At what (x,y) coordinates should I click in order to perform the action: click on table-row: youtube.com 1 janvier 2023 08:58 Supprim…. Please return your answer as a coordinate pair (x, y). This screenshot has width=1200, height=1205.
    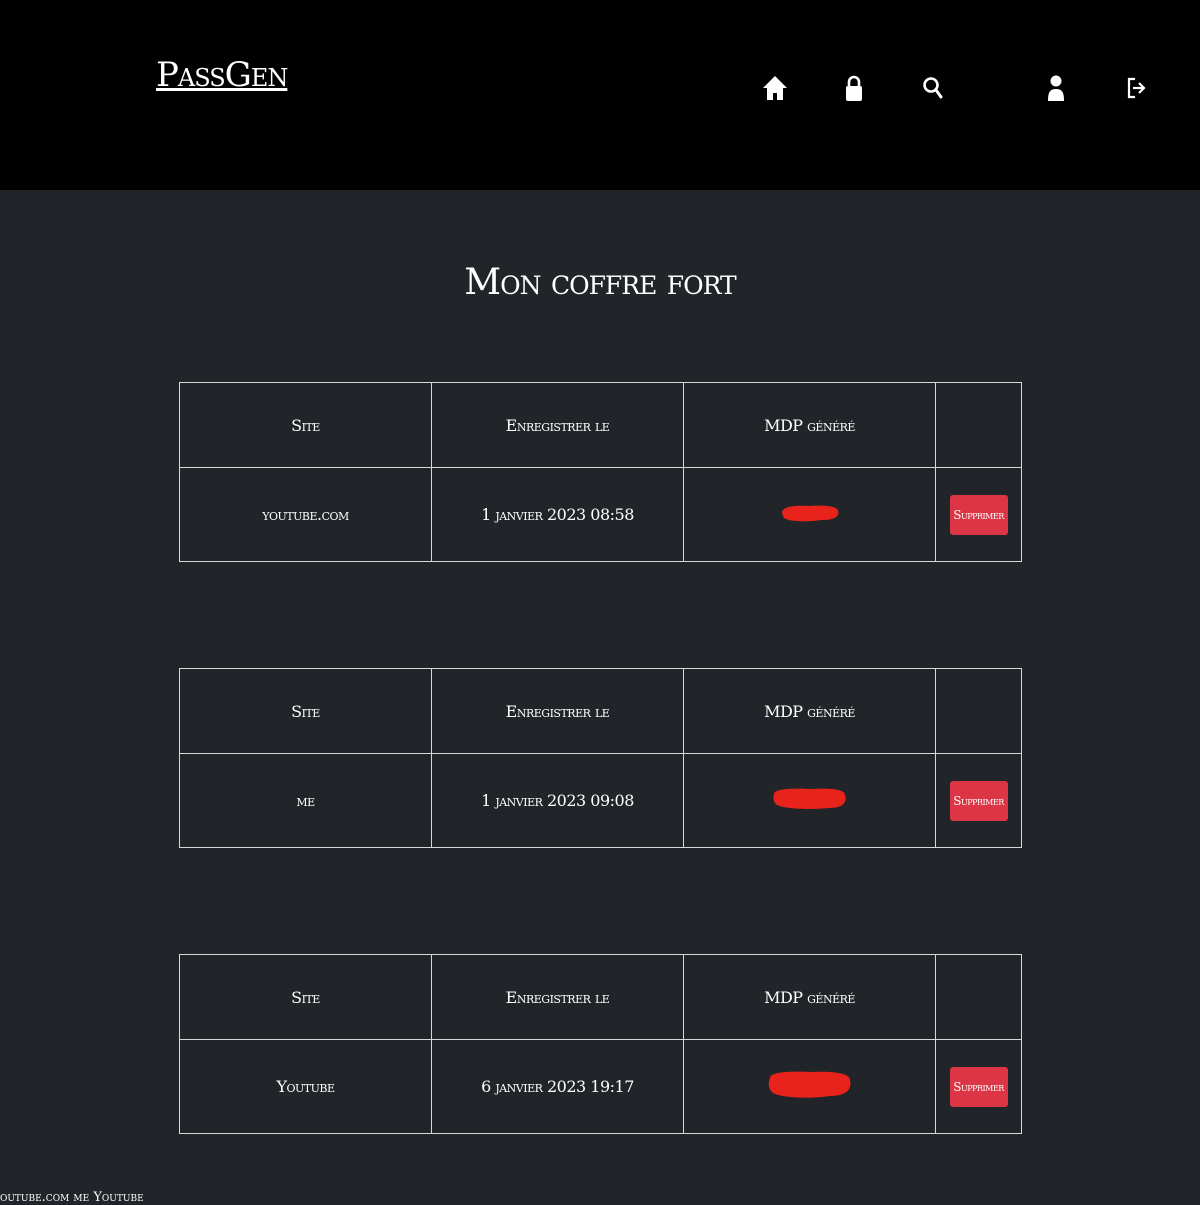
    Looking at the image, I should click on (600, 514).